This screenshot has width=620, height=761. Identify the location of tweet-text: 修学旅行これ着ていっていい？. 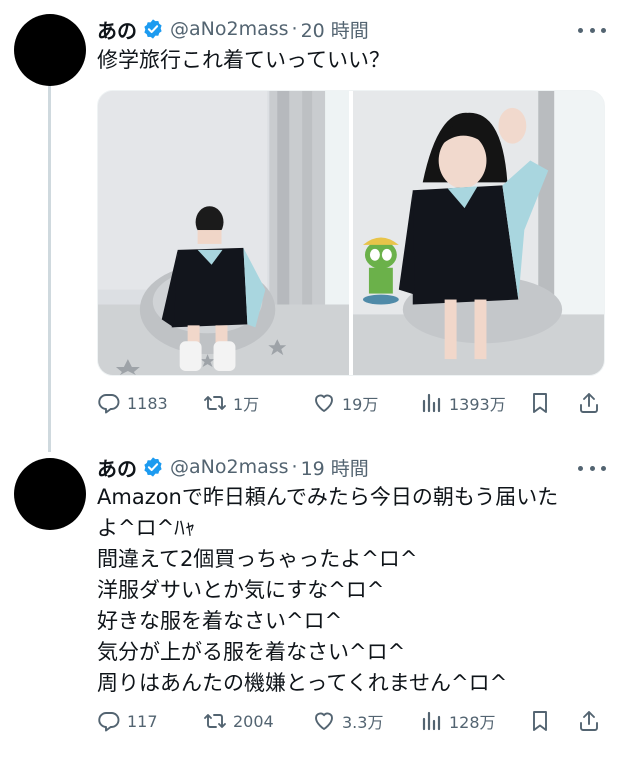
(349, 60).